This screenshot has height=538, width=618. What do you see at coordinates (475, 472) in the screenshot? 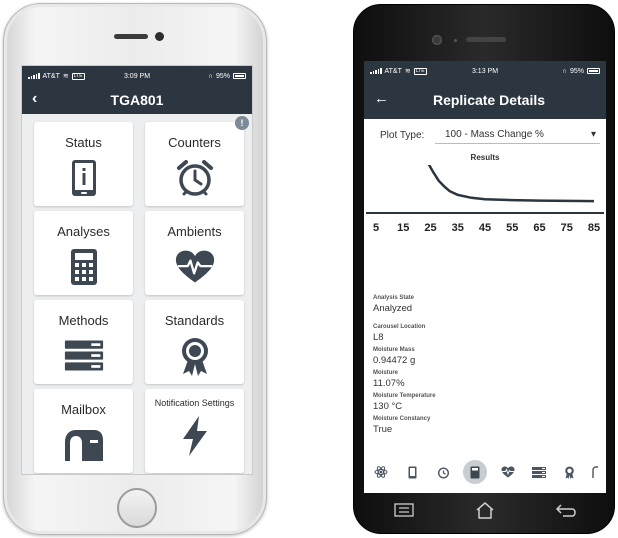
I see `tab-analyses` at bounding box center [475, 472].